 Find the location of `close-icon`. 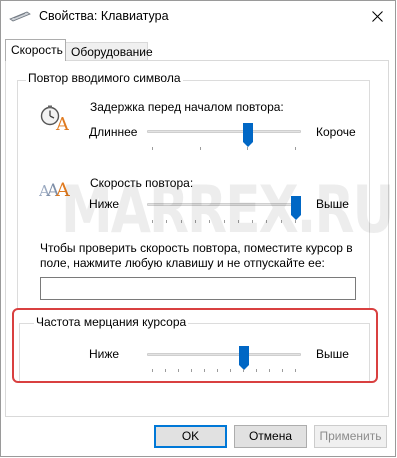

close-icon is located at coordinates (377, 16).